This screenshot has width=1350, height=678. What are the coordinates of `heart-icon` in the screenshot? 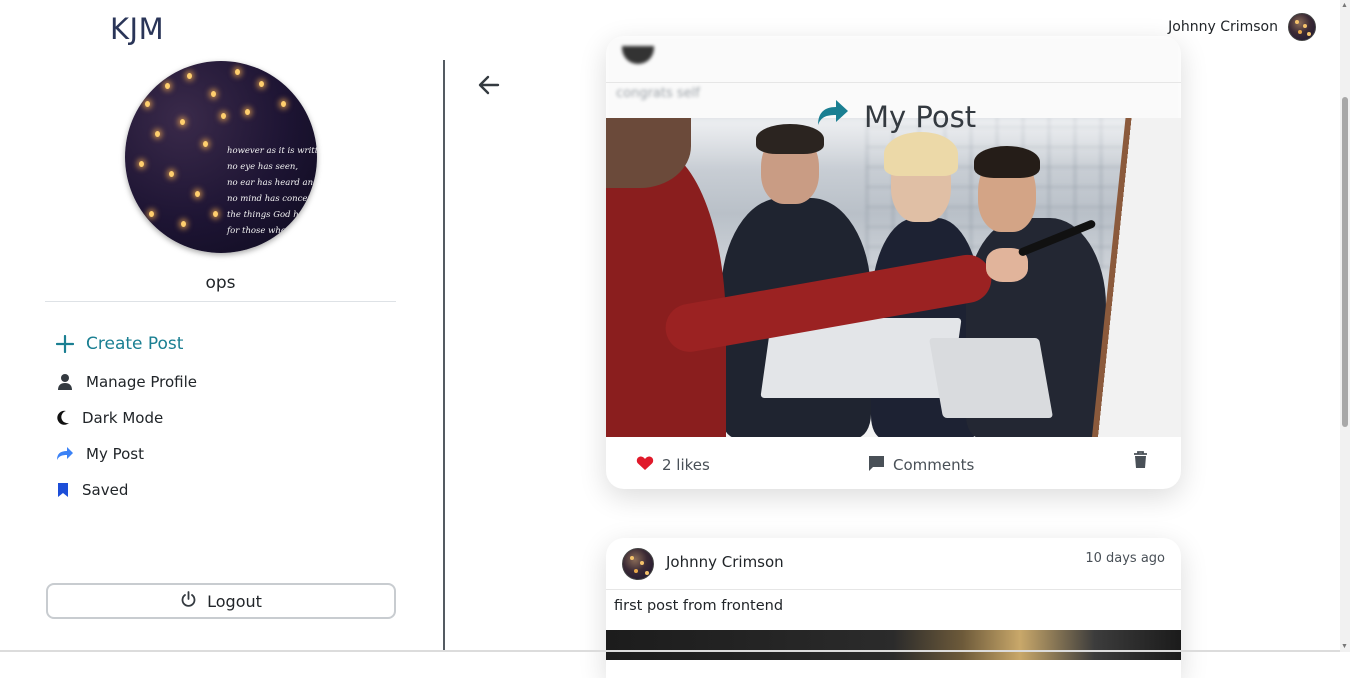 It's located at (645, 465).